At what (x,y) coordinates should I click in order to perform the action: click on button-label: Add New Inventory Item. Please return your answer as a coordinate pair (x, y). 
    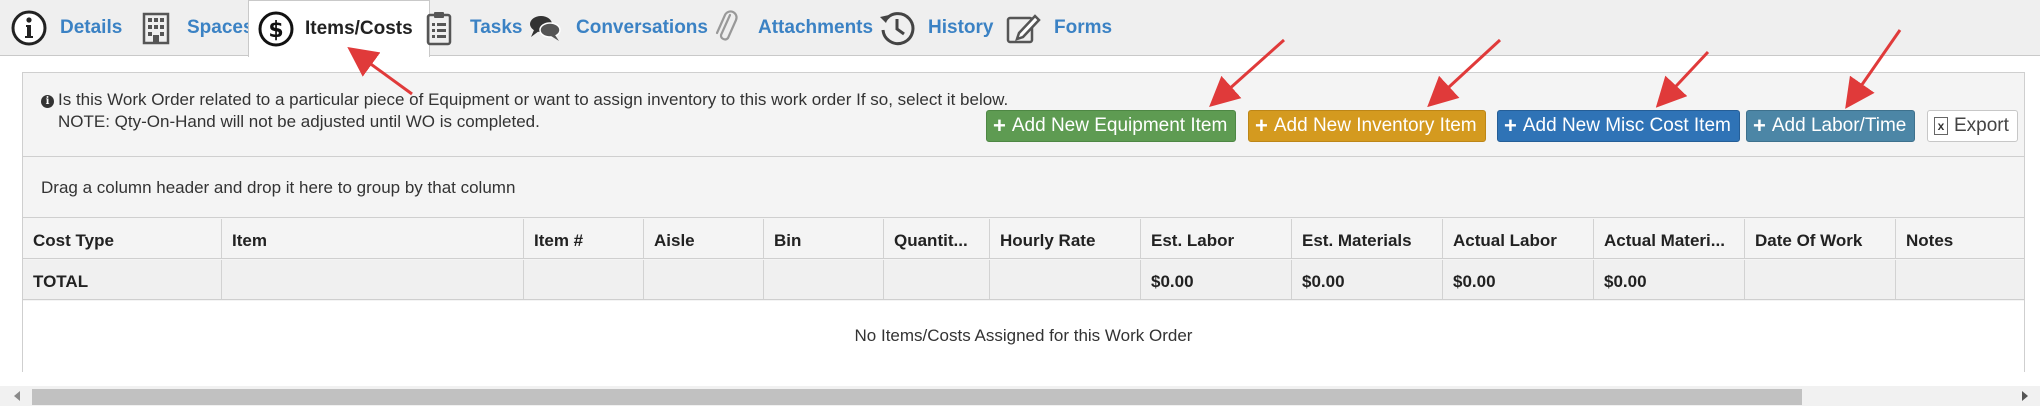
    Looking at the image, I should click on (1375, 125).